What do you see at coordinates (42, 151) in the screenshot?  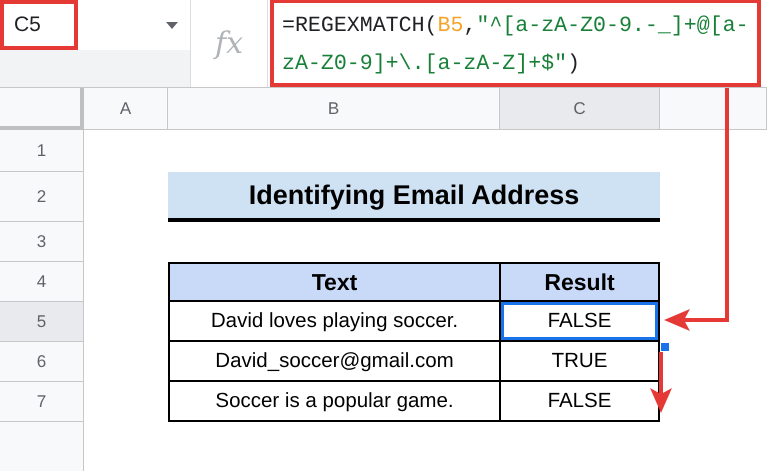 I see `row-header: 1` at bounding box center [42, 151].